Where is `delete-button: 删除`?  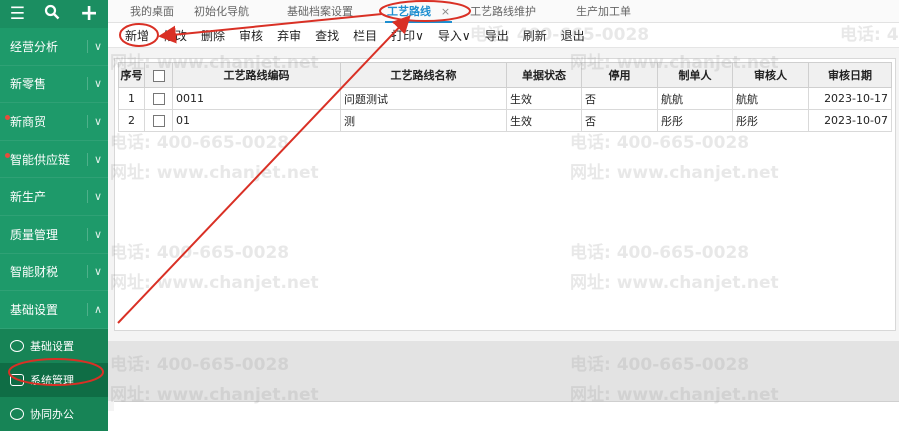
delete-button: 删除 is located at coordinates (213, 35).